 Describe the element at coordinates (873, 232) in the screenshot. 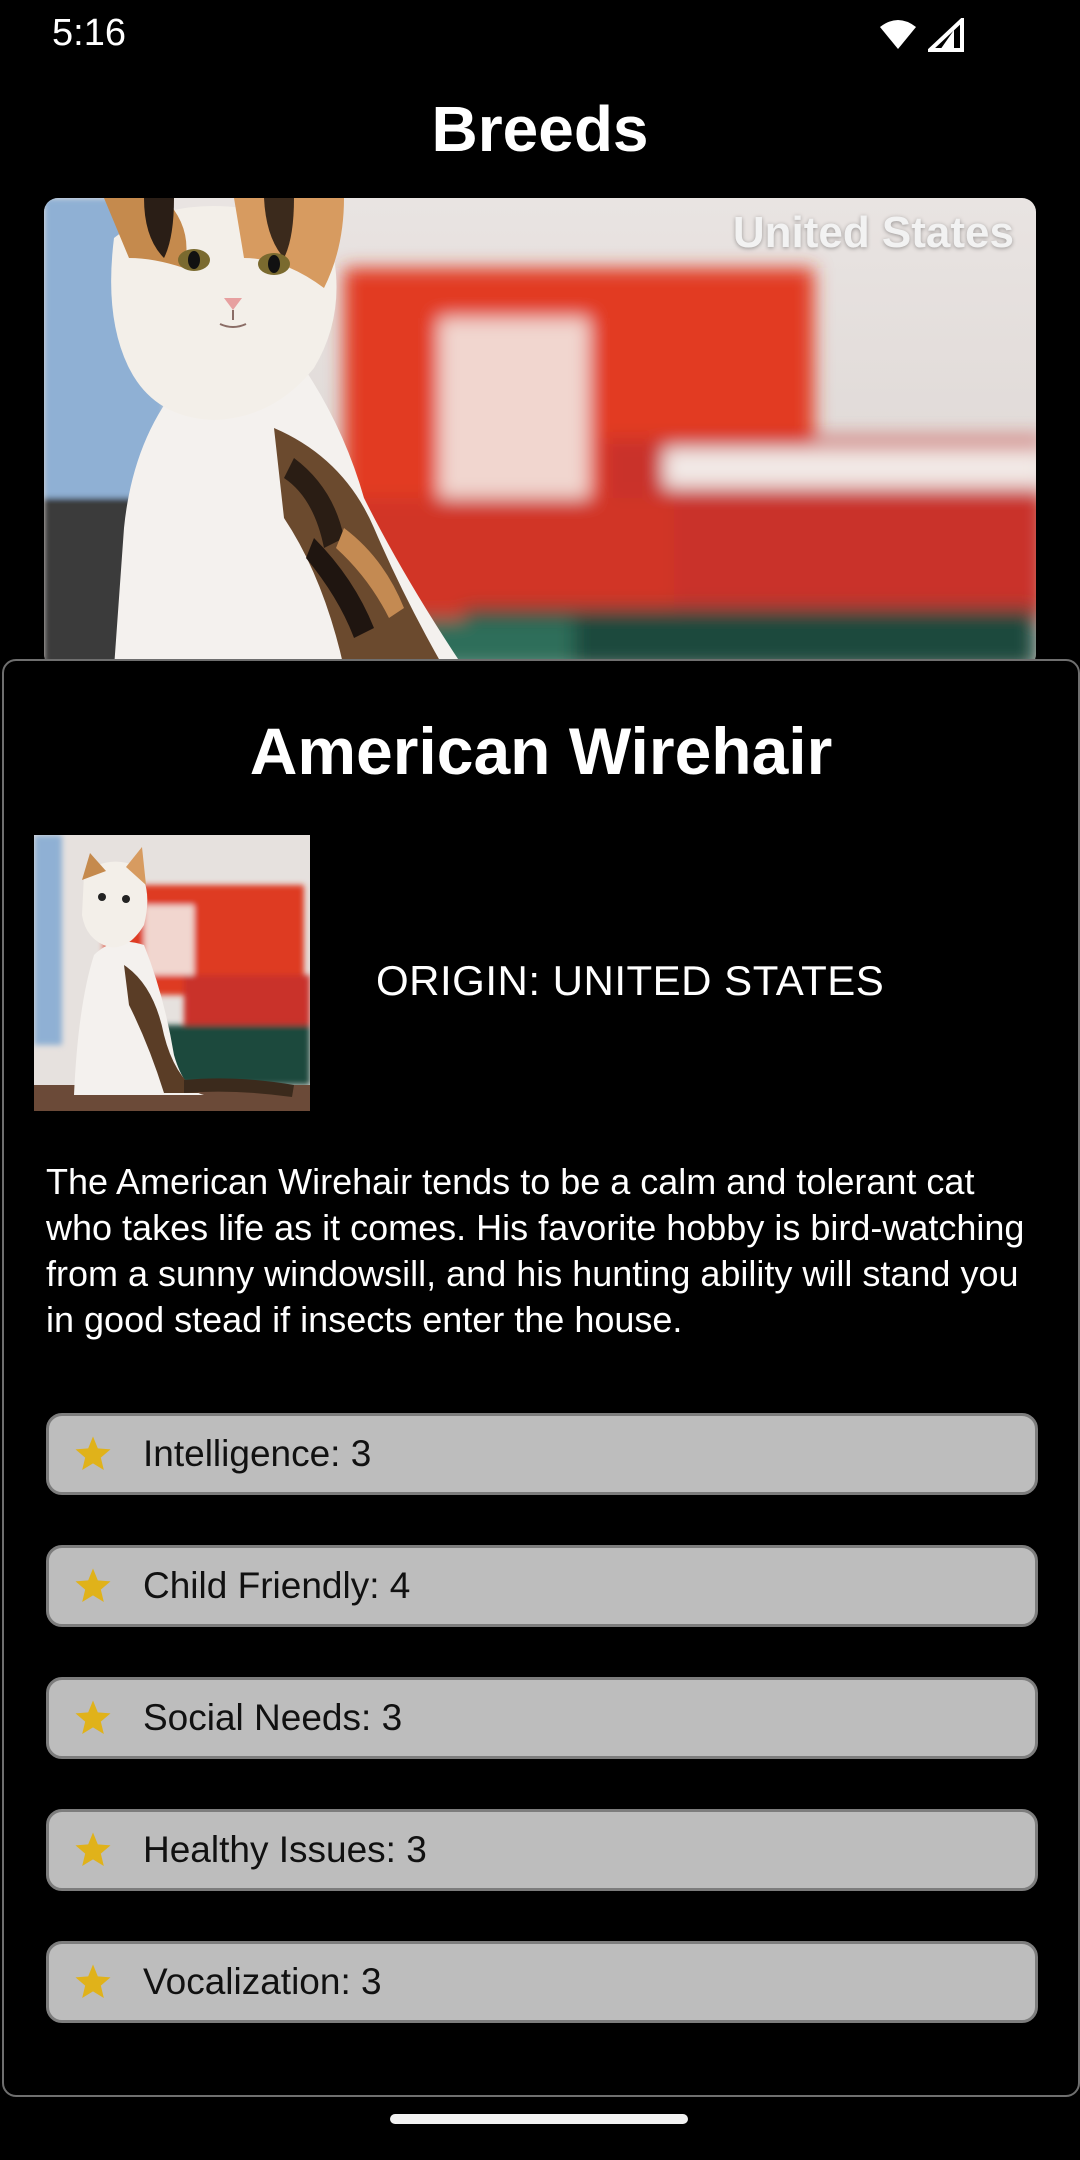

I see `hero-origin-label: United States` at that location.